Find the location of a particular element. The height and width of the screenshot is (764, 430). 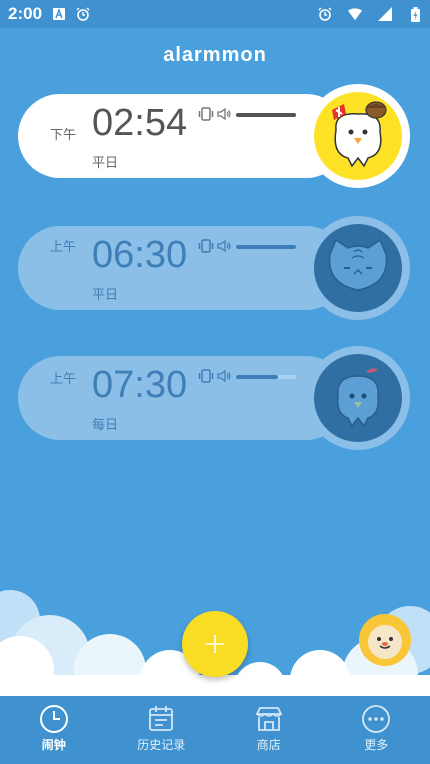

alarm-card: 上午 07:30 每日 is located at coordinates (214, 398).